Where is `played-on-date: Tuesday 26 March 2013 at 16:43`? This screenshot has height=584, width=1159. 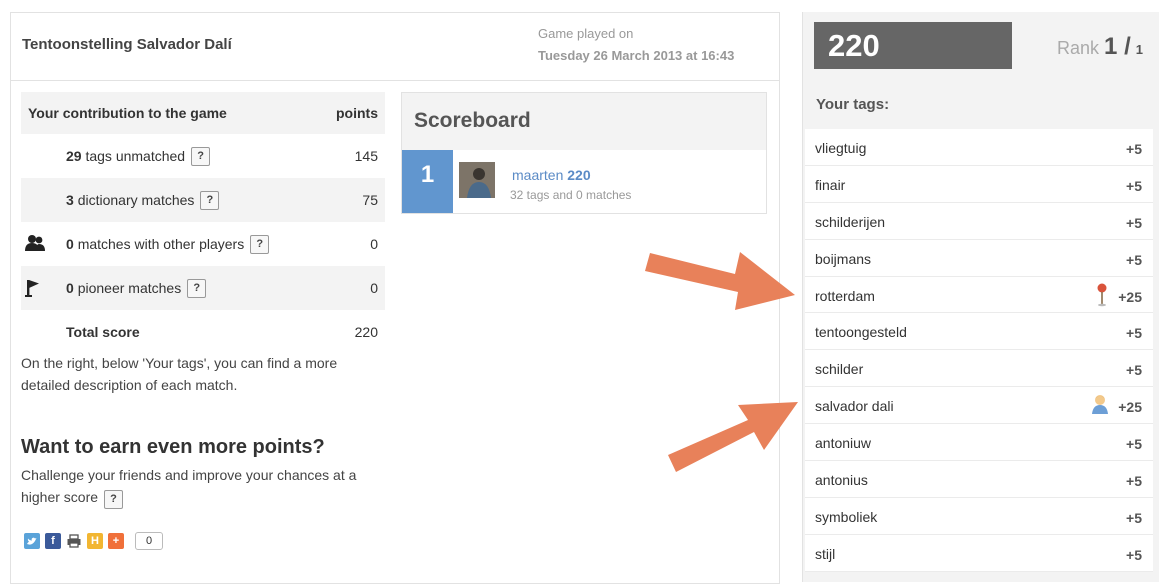 played-on-date: Tuesday 26 March 2013 at 16:43 is located at coordinates (636, 55).